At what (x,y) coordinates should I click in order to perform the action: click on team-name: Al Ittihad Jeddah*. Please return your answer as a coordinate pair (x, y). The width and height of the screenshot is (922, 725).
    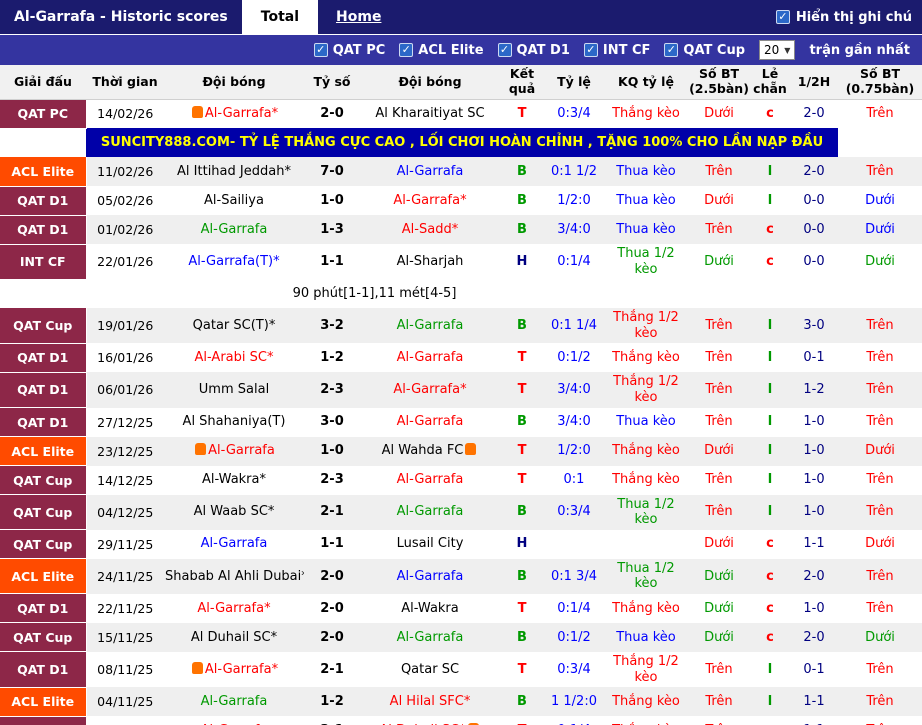
    Looking at the image, I should click on (234, 171).